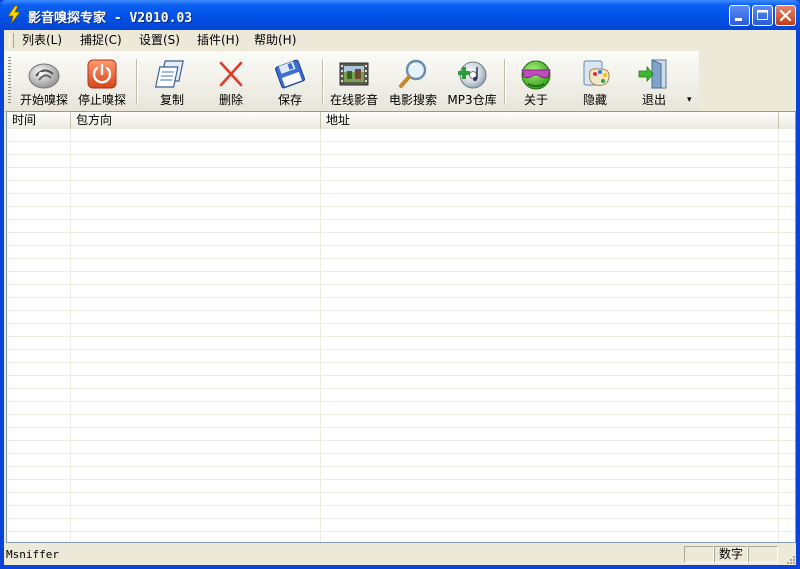 This screenshot has width=800, height=569. What do you see at coordinates (412, 100) in the screenshot?
I see `movie-search-label: 电影搜索` at bounding box center [412, 100].